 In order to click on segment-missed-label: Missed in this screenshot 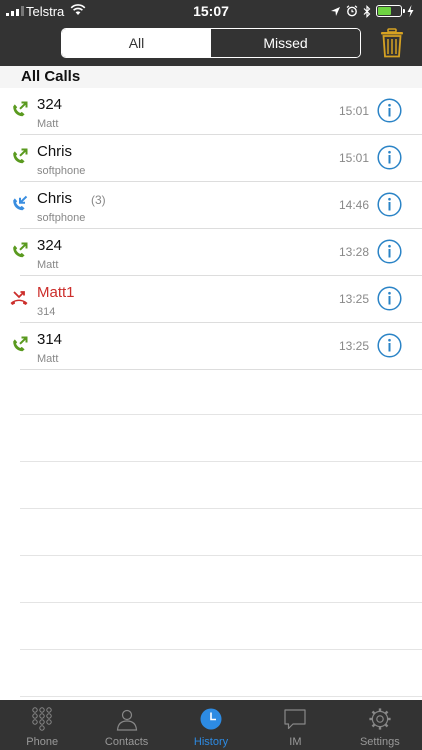, I will do `click(285, 43)`.